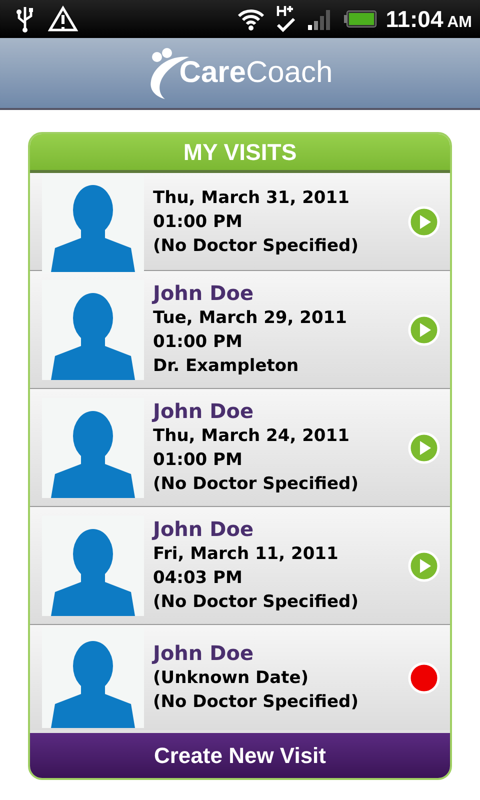 Image resolution: width=480 pixels, height=800 pixels. I want to click on create-visit-button: Create New Visit, so click(240, 755).